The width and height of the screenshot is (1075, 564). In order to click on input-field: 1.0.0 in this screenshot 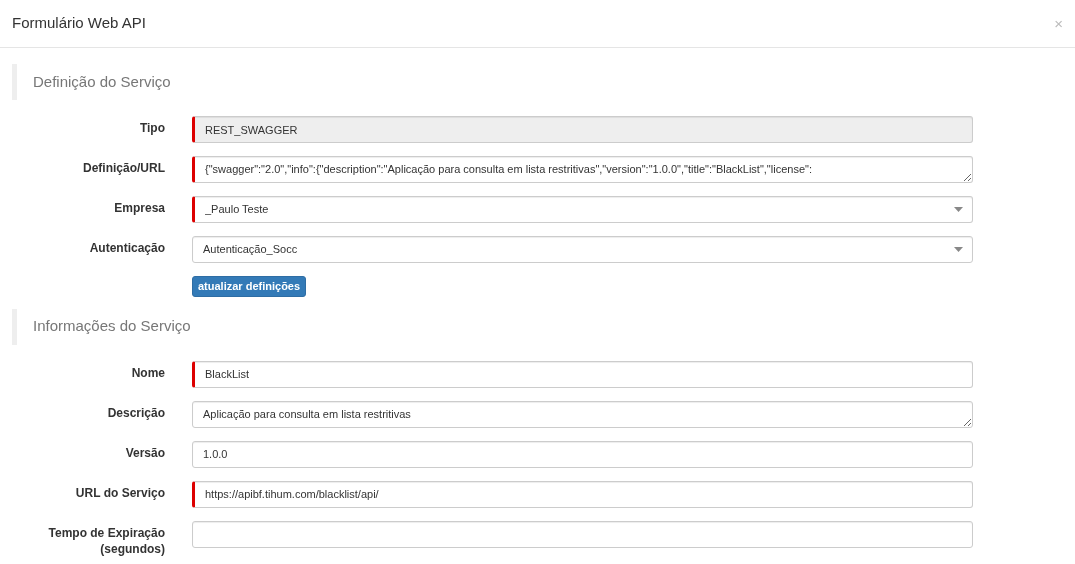, I will do `click(582, 454)`.